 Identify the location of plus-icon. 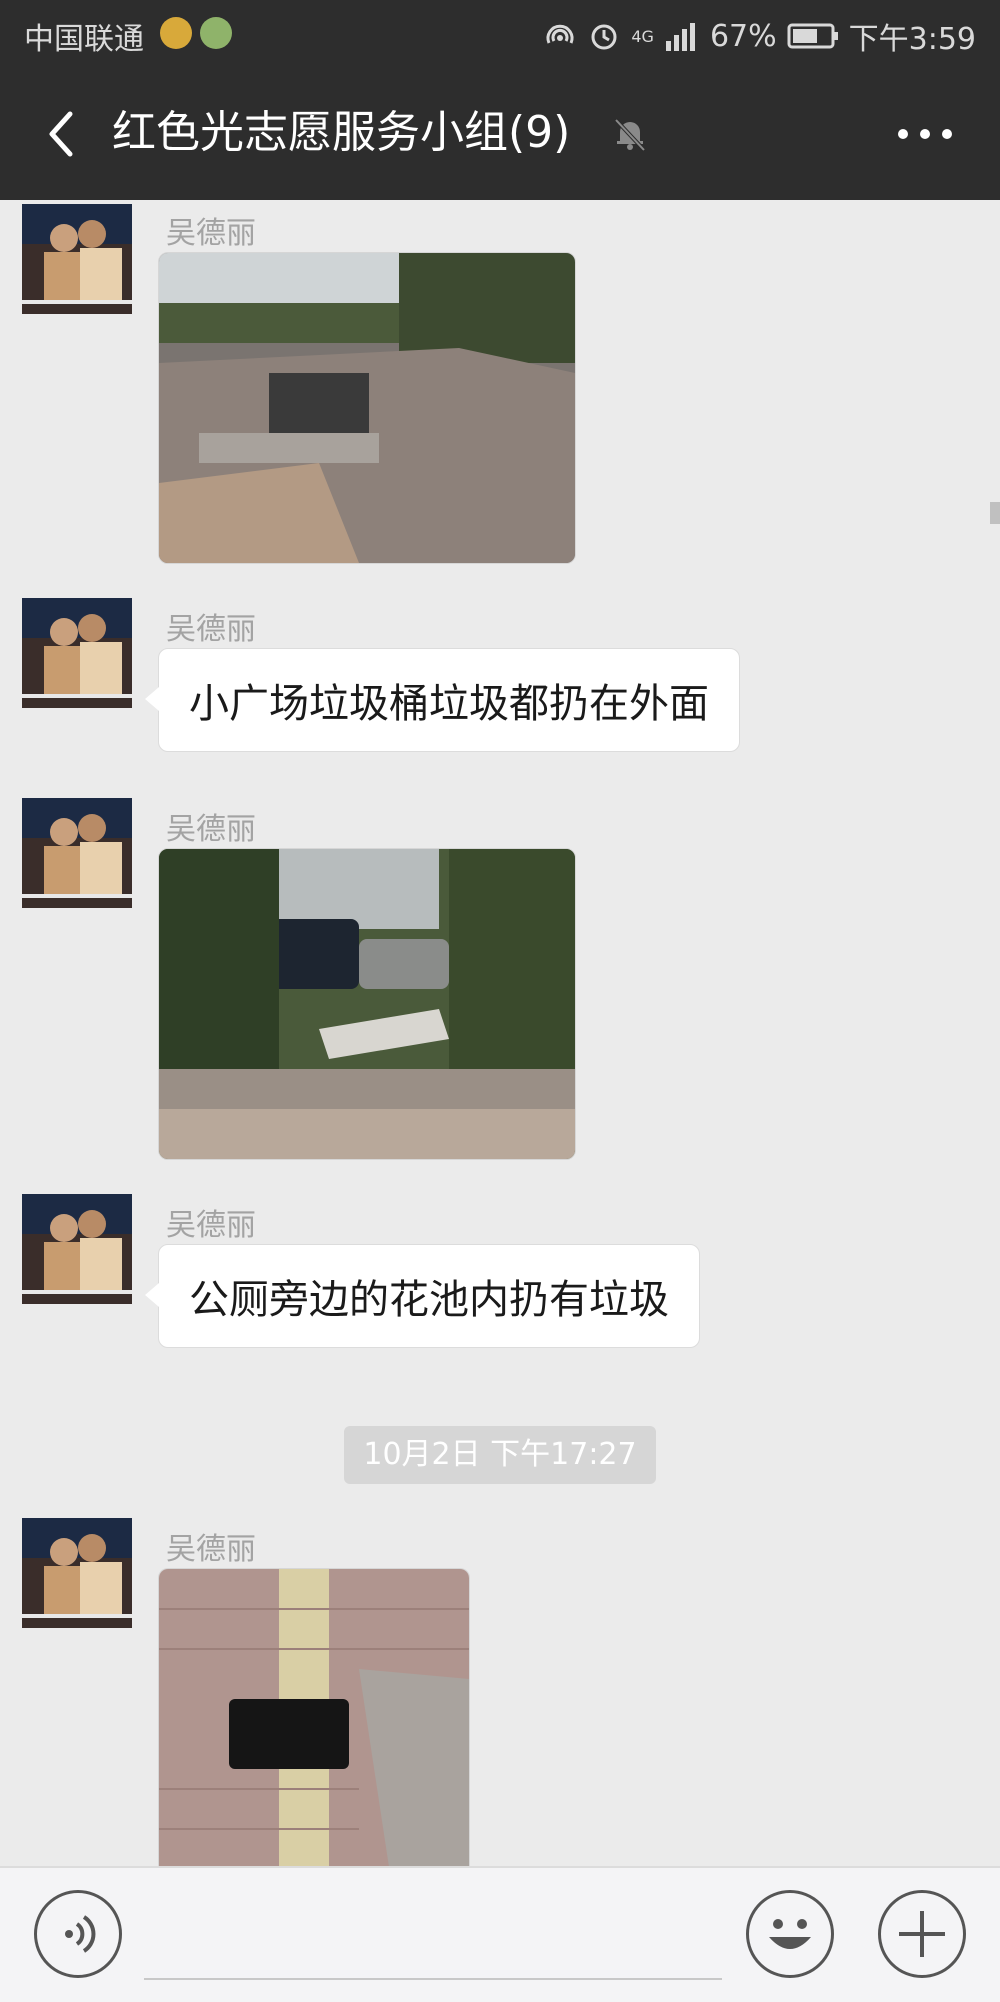
(922, 1934).